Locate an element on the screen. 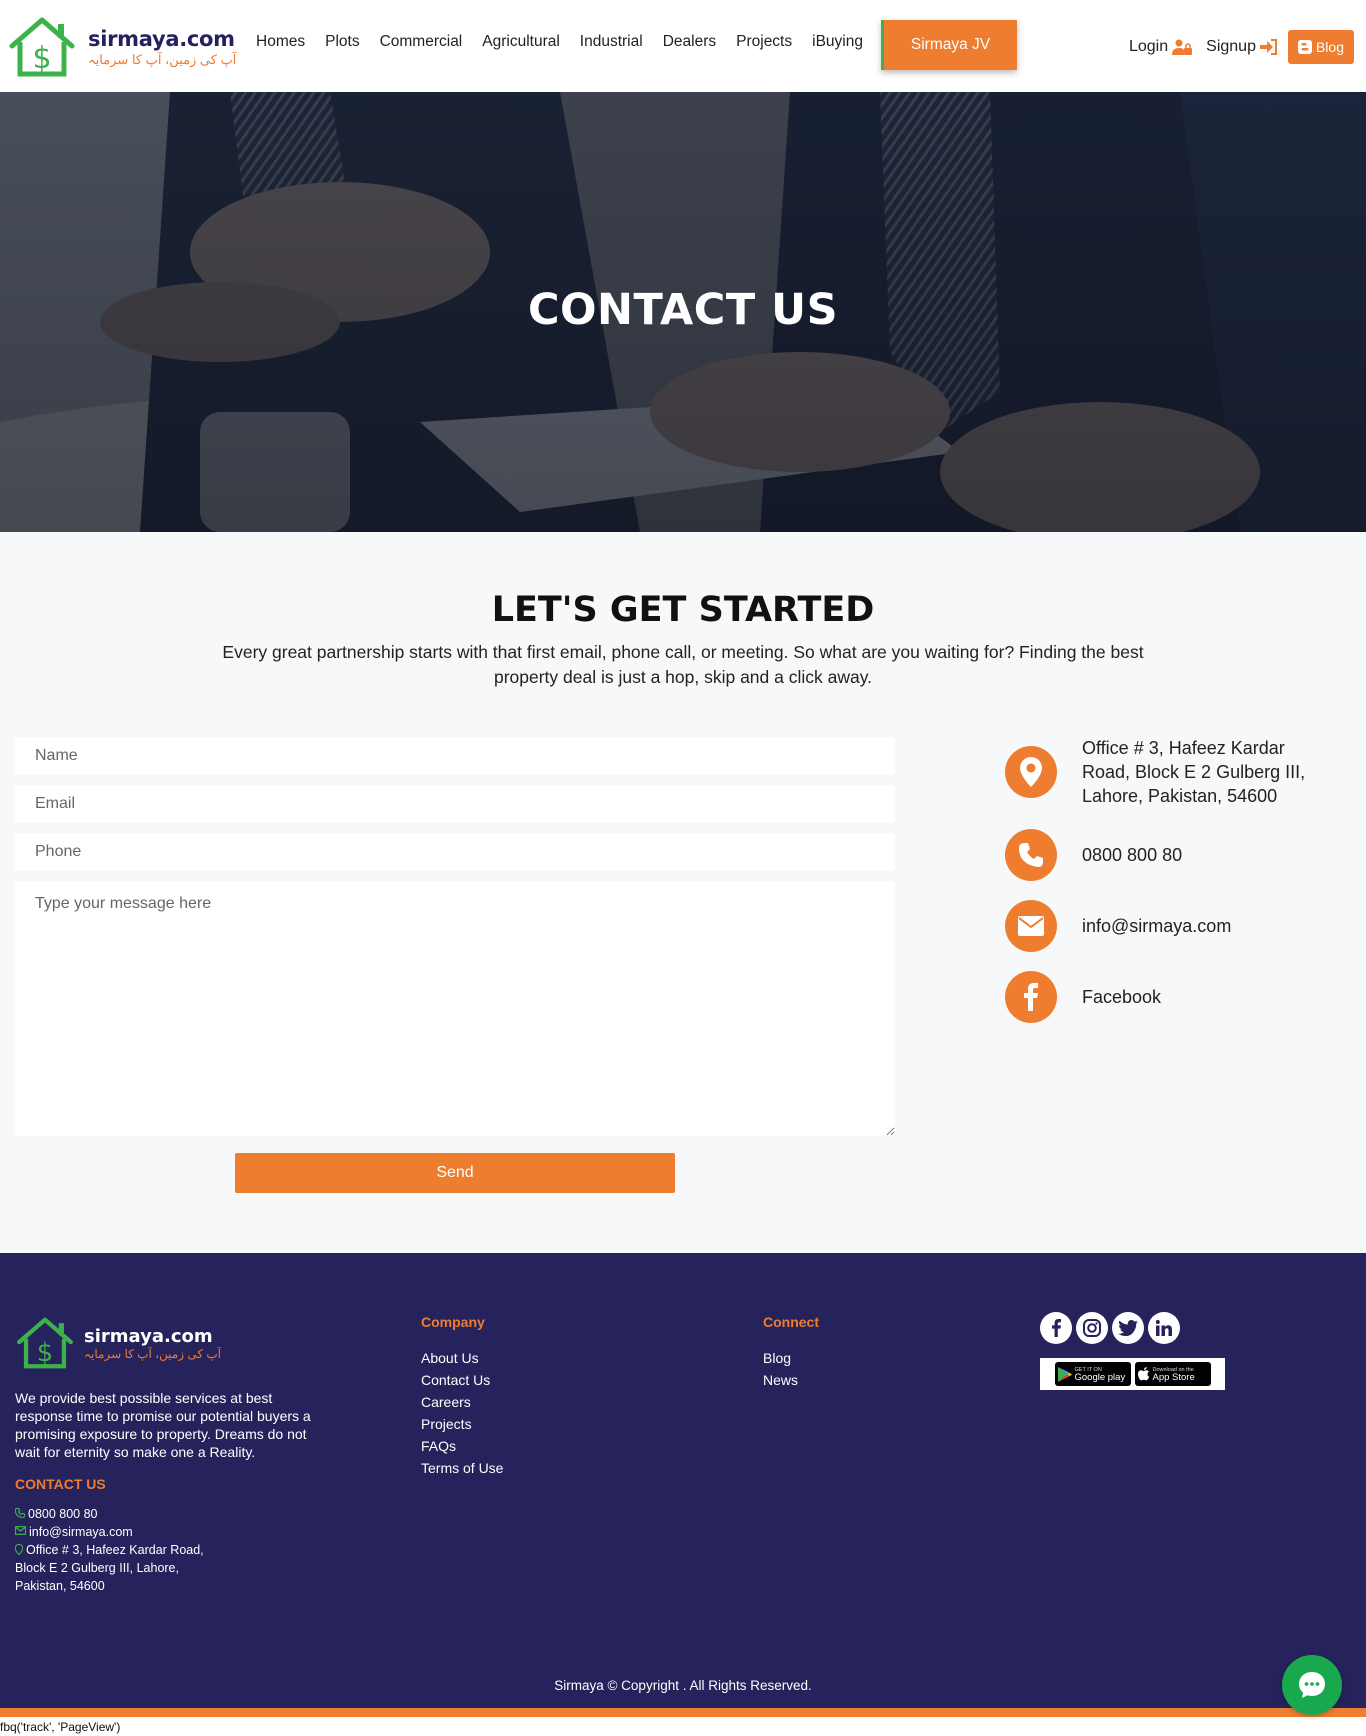  phone-icon-circle is located at coordinates (1031, 855).